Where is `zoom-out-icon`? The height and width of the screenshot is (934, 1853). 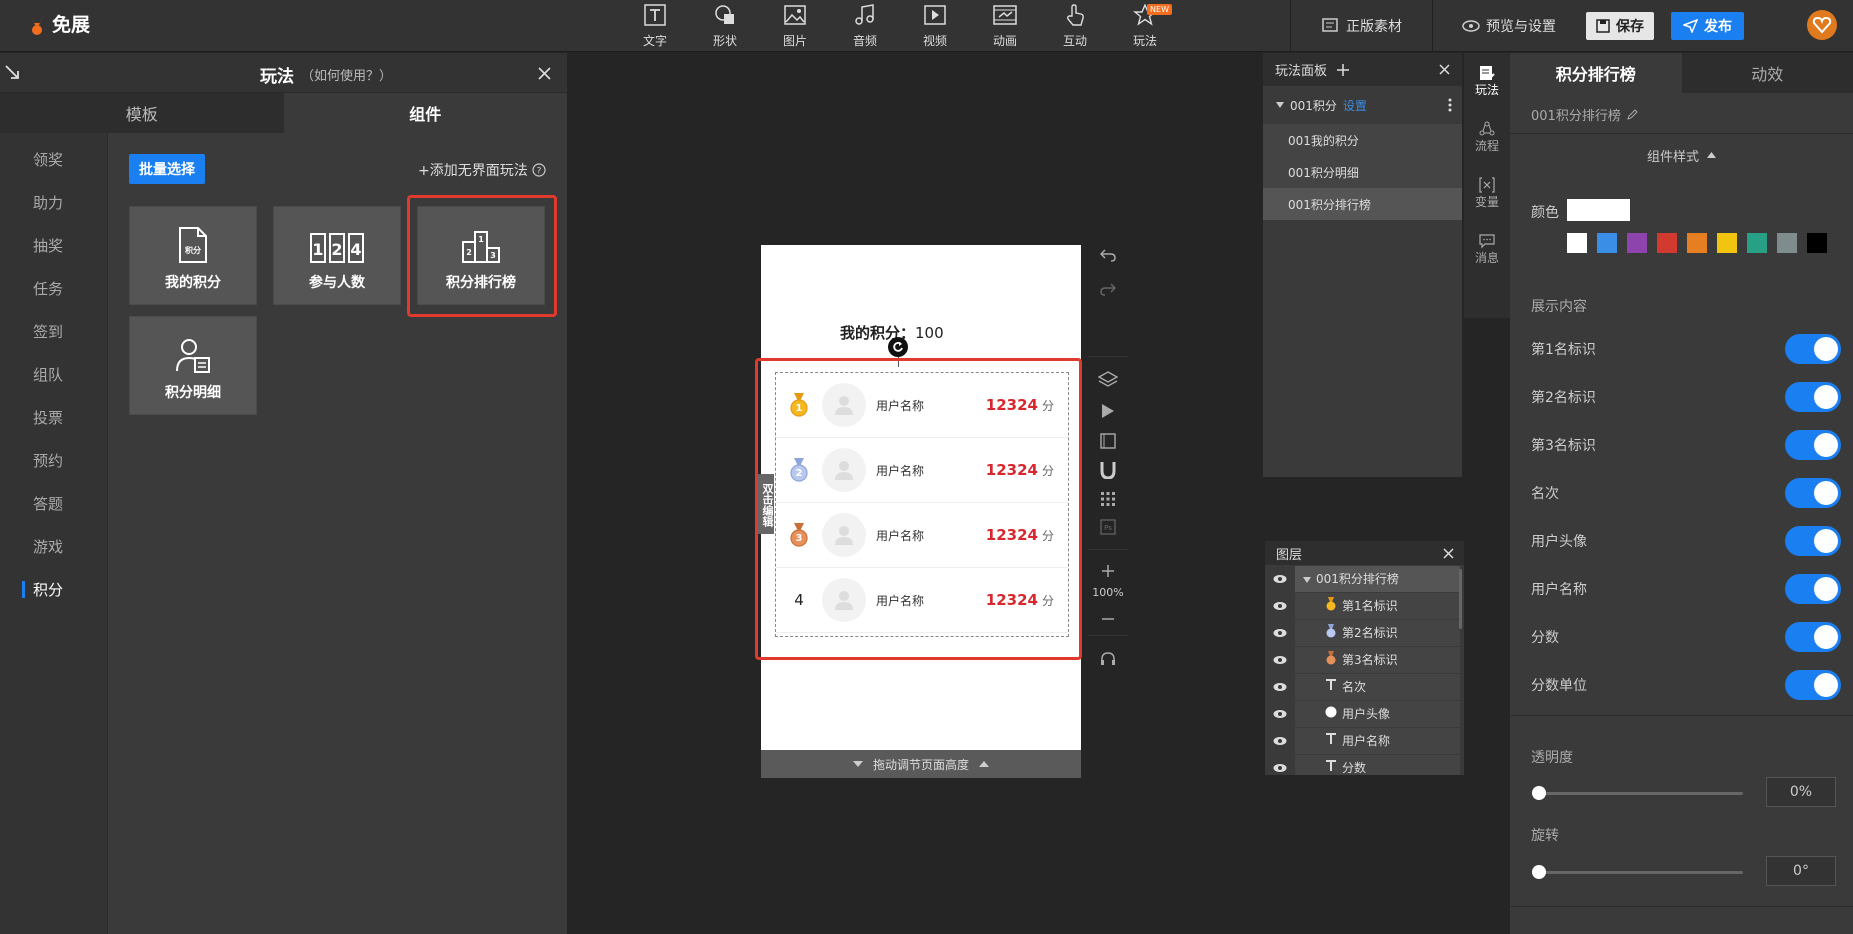
zoom-out-icon is located at coordinates (1108, 619).